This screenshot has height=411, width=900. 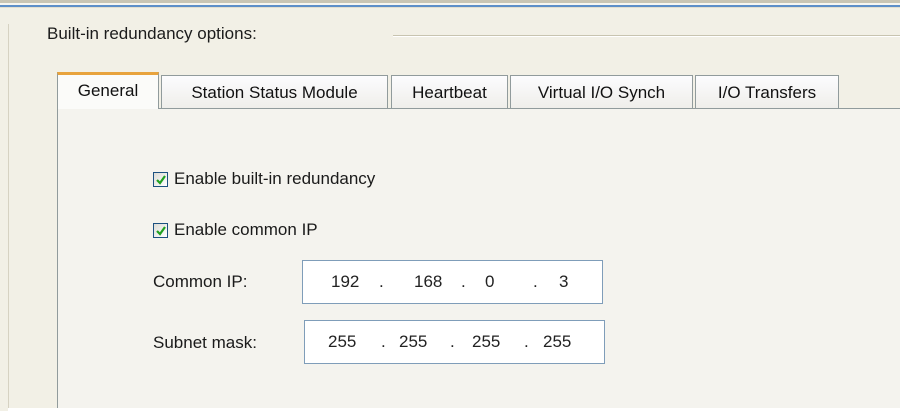 I want to click on cropped-top-border, so click(x=450, y=1).